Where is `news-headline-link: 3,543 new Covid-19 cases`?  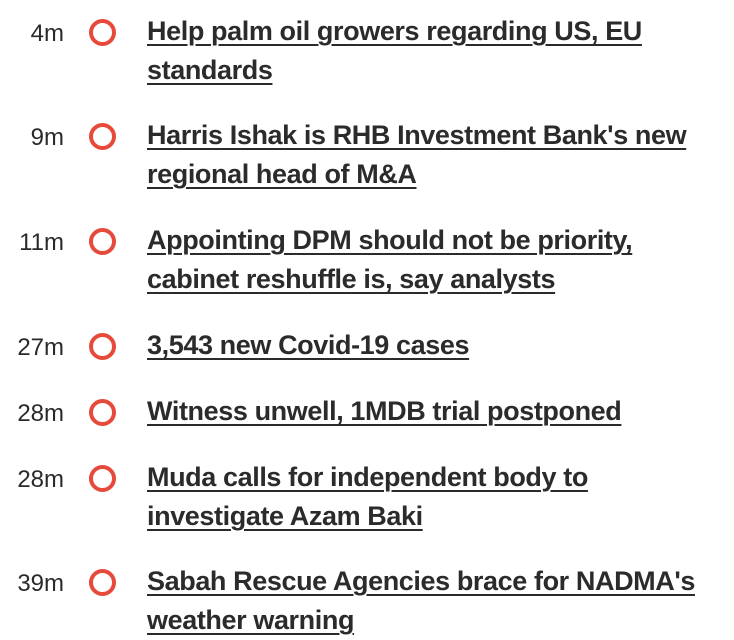
news-headline-link: 3,543 new Covid-19 cases is located at coordinates (437, 345).